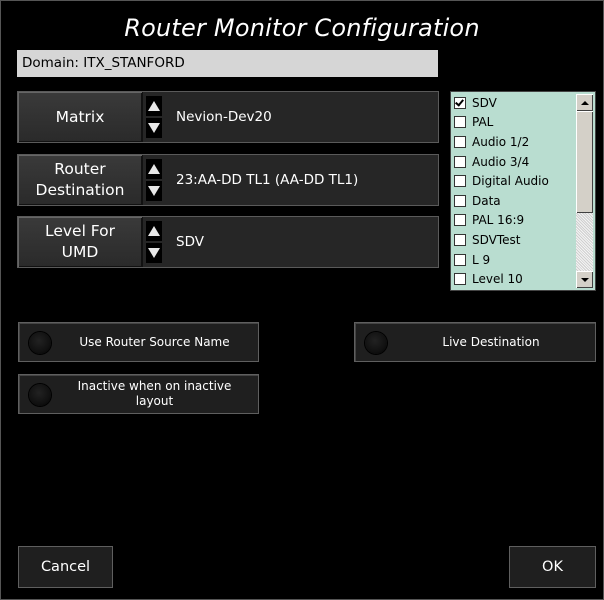  Describe the element at coordinates (65, 567) in the screenshot. I see `cancel-button: Cancel` at that location.